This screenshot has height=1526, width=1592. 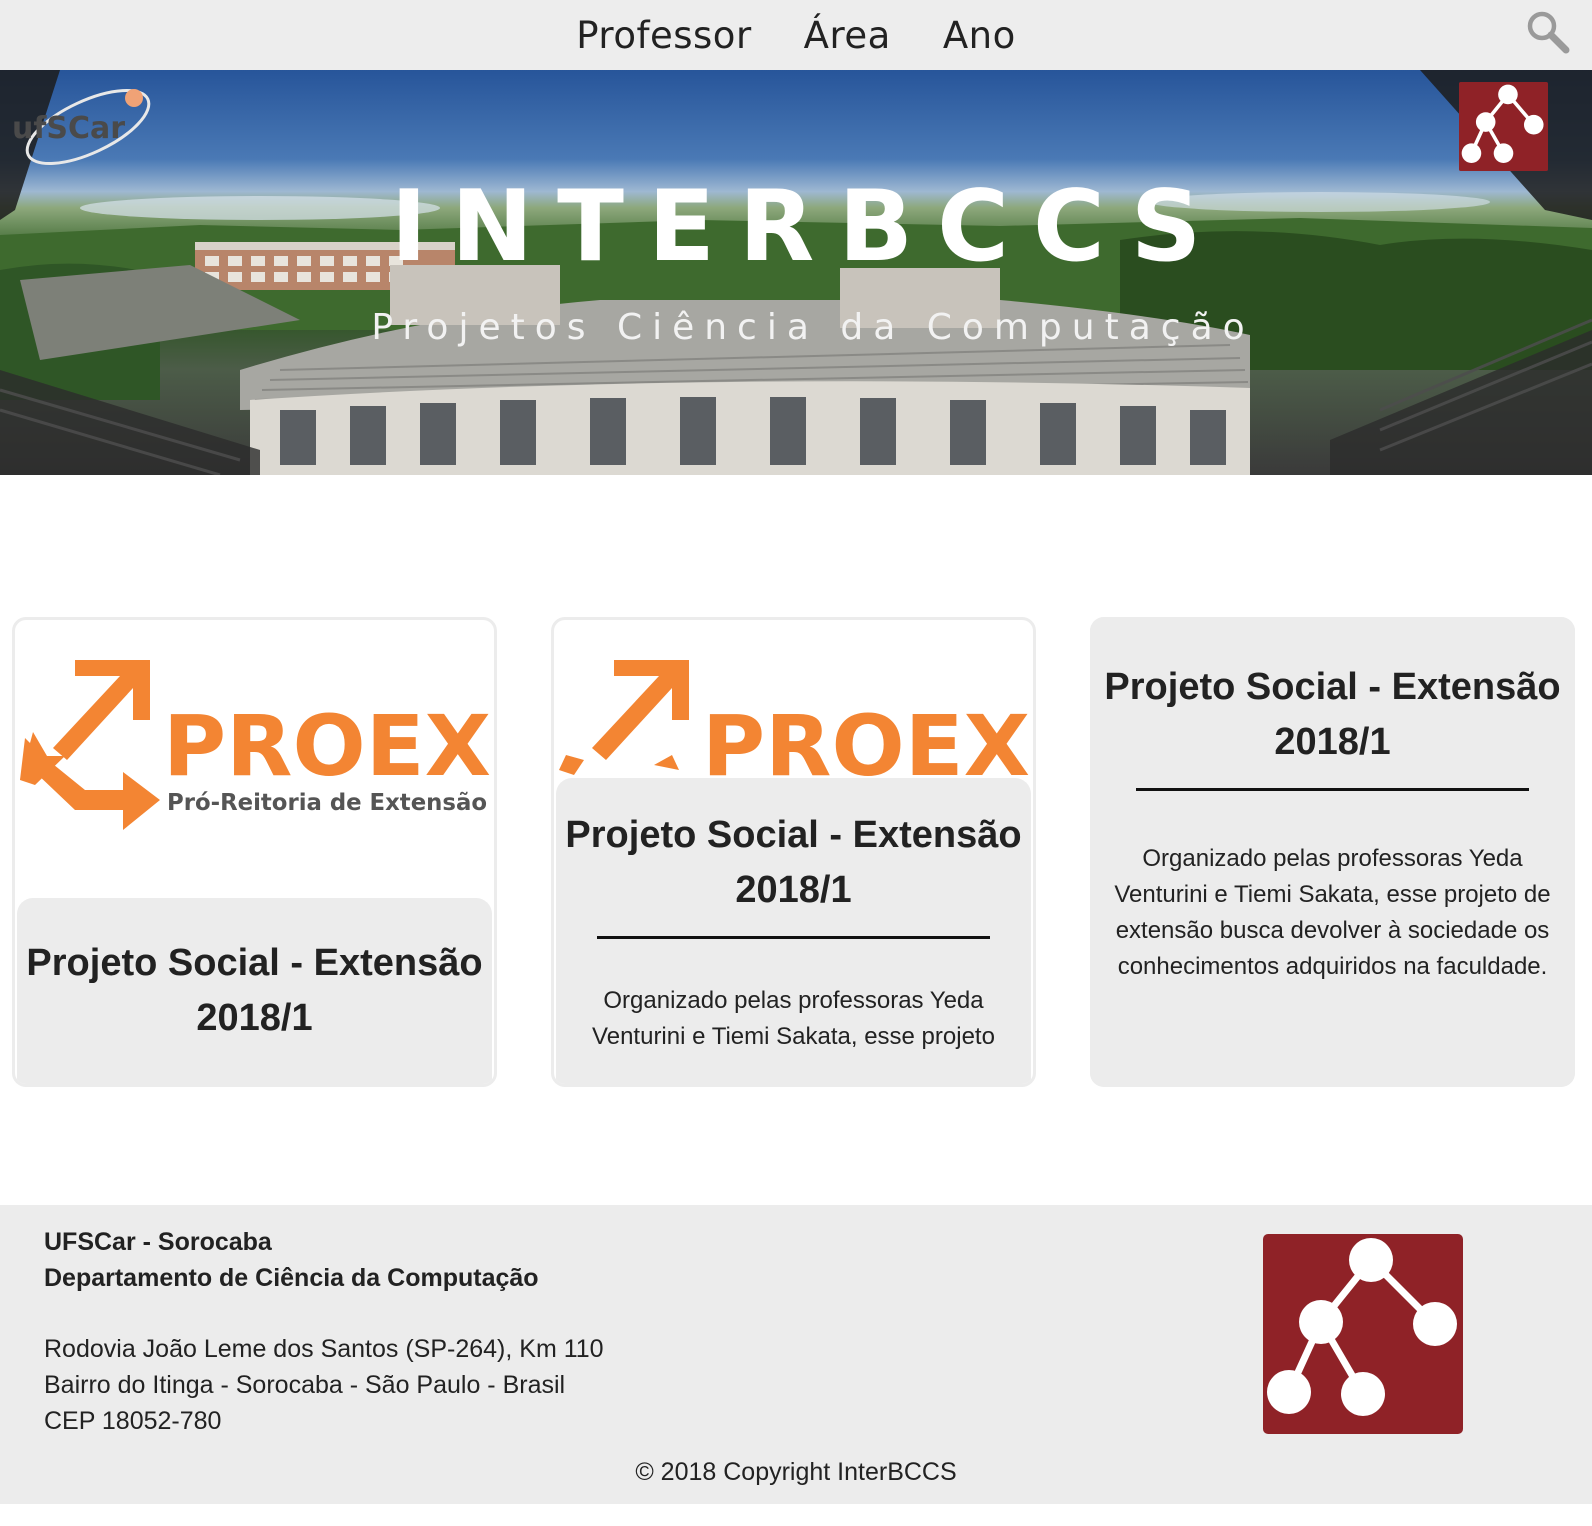 What do you see at coordinates (327, 803) in the screenshot?
I see `svg-text: Pró-Reitoria de Extensão` at bounding box center [327, 803].